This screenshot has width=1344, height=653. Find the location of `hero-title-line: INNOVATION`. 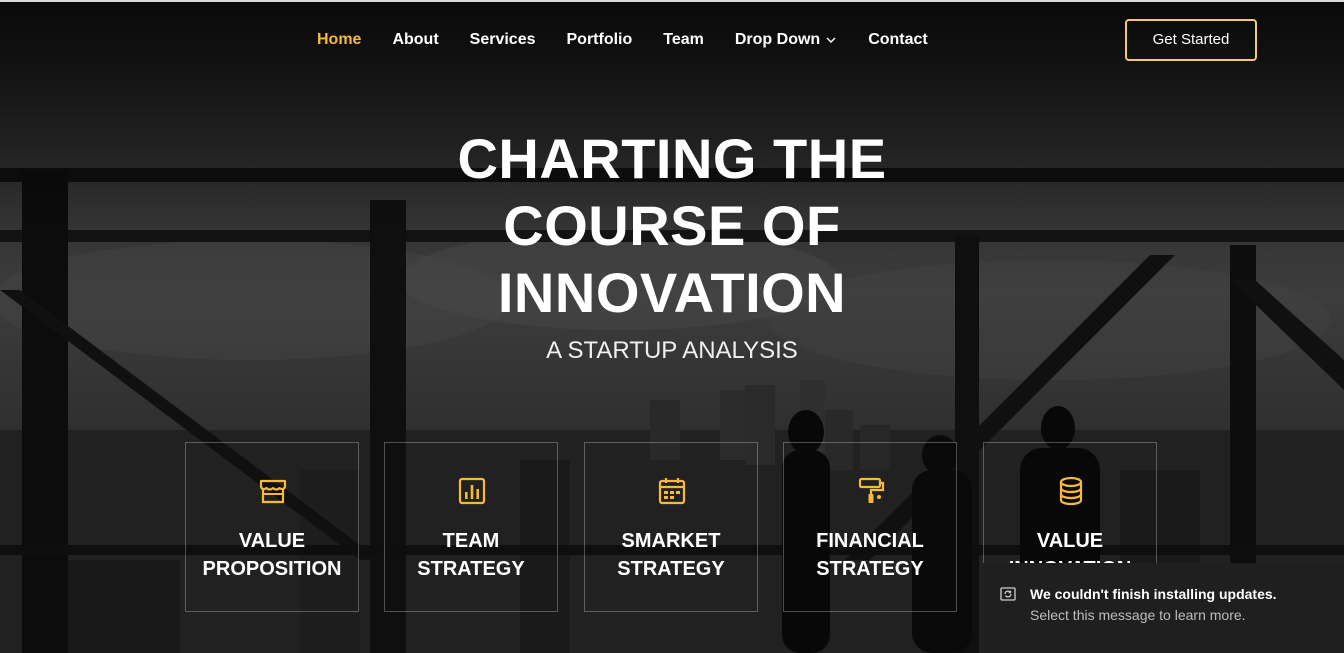

hero-title-line: INNOVATION is located at coordinates (672, 292).